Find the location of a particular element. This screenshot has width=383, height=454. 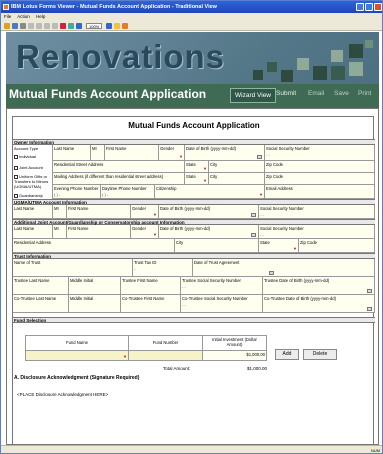

copy-icon is located at coordinates (39, 25).